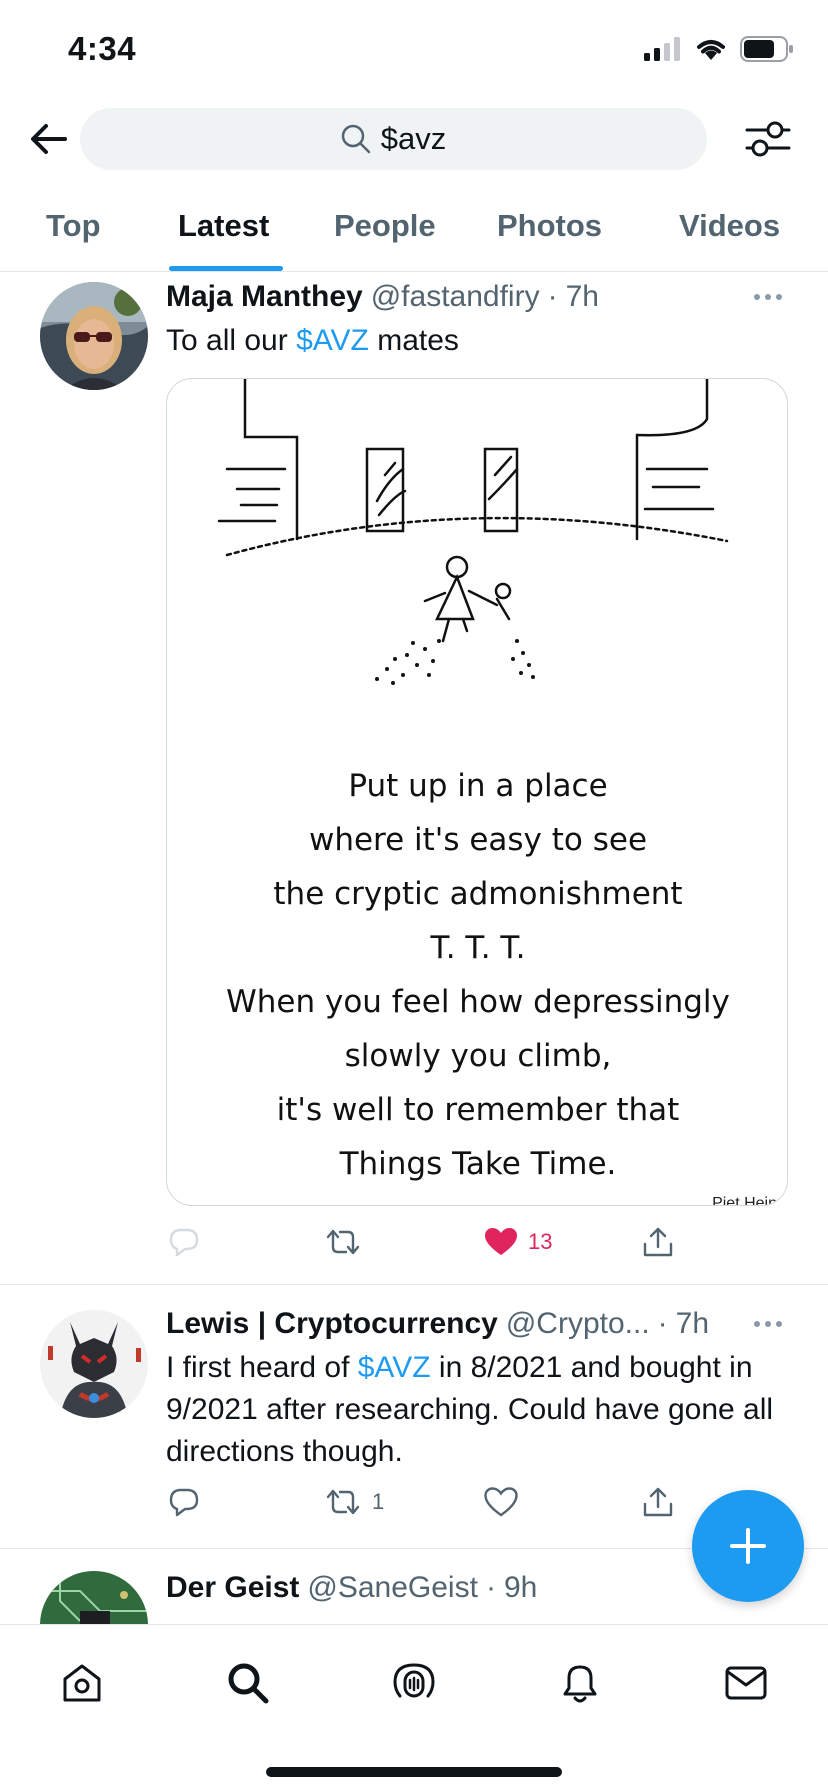 Image resolution: width=828 pixels, height=1792 pixels. I want to click on tab-people: People, so click(385, 226).